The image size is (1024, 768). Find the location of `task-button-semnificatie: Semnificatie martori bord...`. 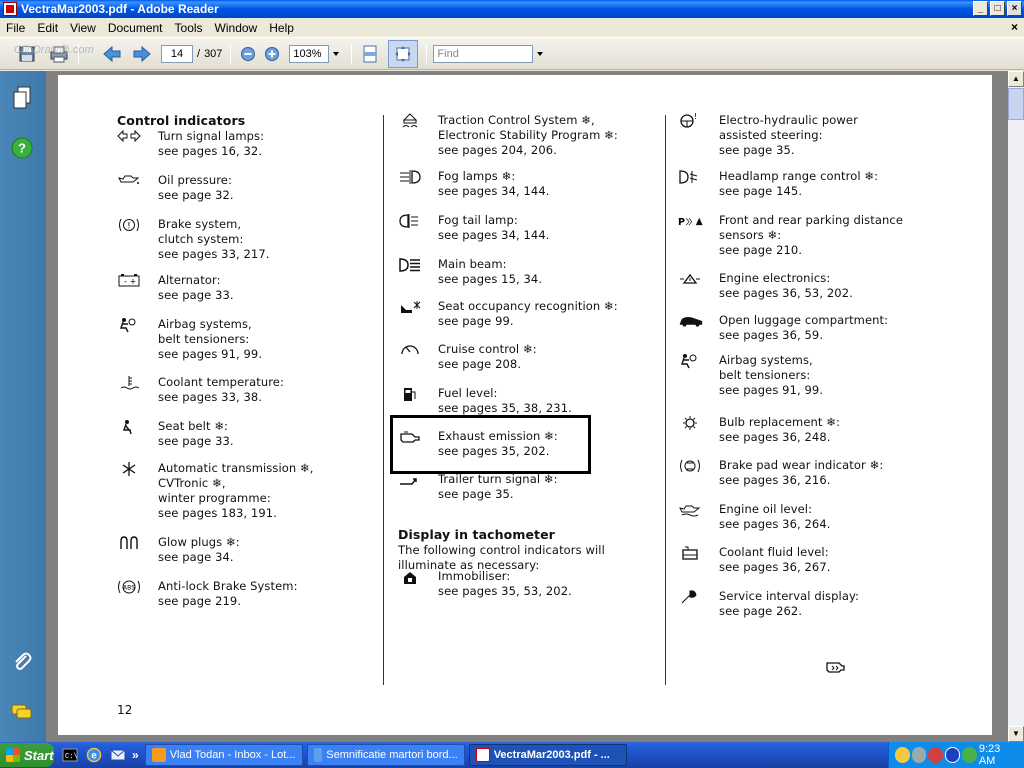

task-button-semnificatie: Semnificatie martori bord... is located at coordinates (385, 755).